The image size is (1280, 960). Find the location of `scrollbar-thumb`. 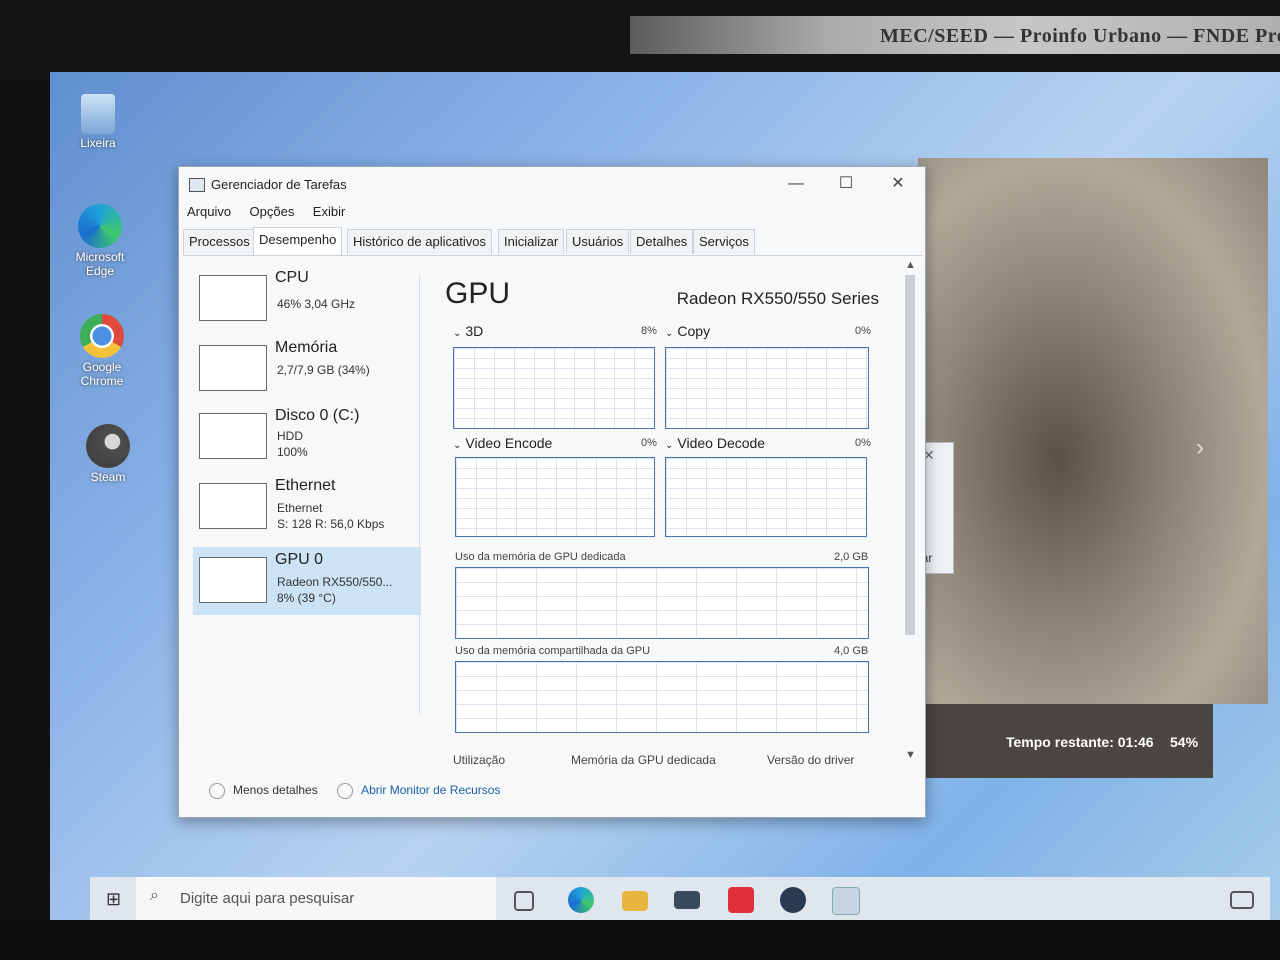

scrollbar-thumb is located at coordinates (910, 455).